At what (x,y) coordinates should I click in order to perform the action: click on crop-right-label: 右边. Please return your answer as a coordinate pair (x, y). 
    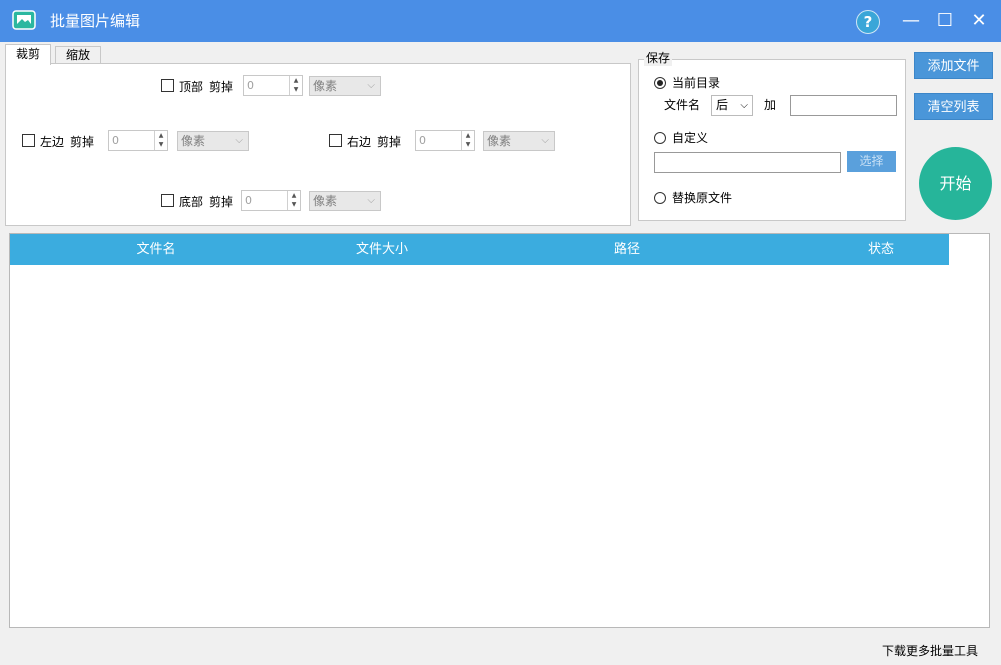
    Looking at the image, I should click on (359, 142).